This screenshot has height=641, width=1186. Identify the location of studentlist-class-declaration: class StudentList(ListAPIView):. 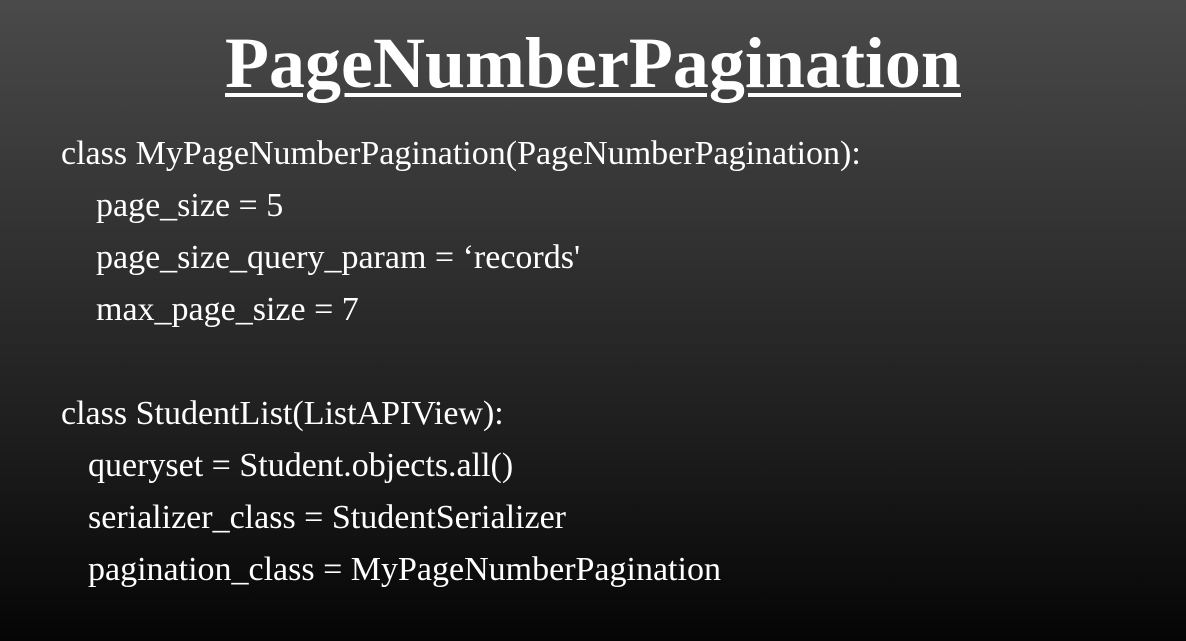
(282, 413).